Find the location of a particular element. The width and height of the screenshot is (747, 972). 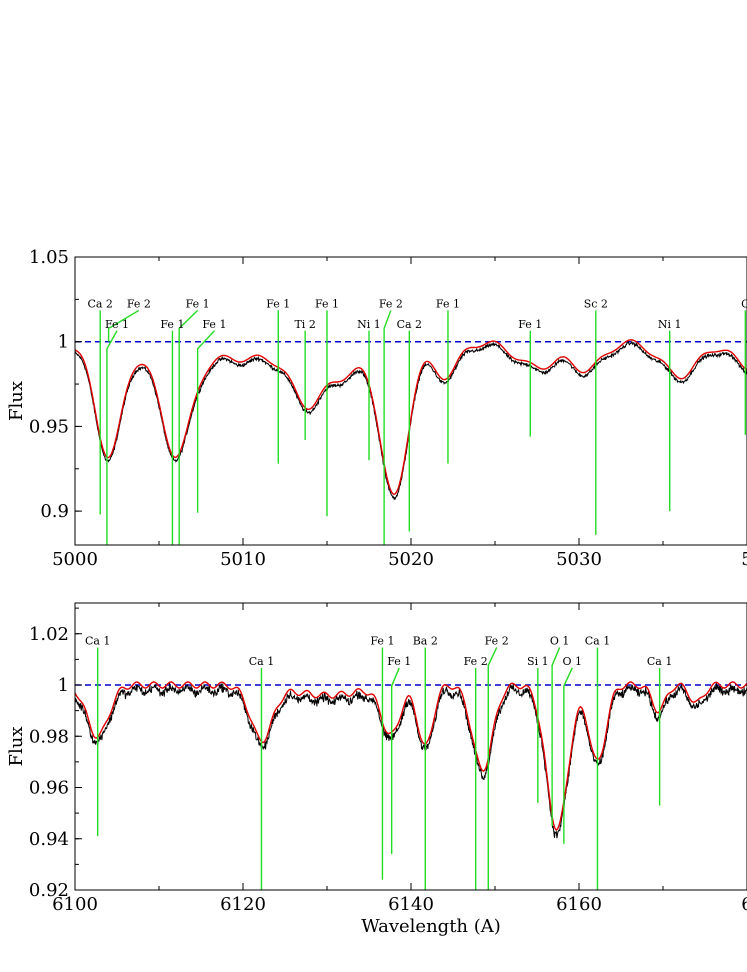

x-tick-label: 5030 is located at coordinates (579, 559).